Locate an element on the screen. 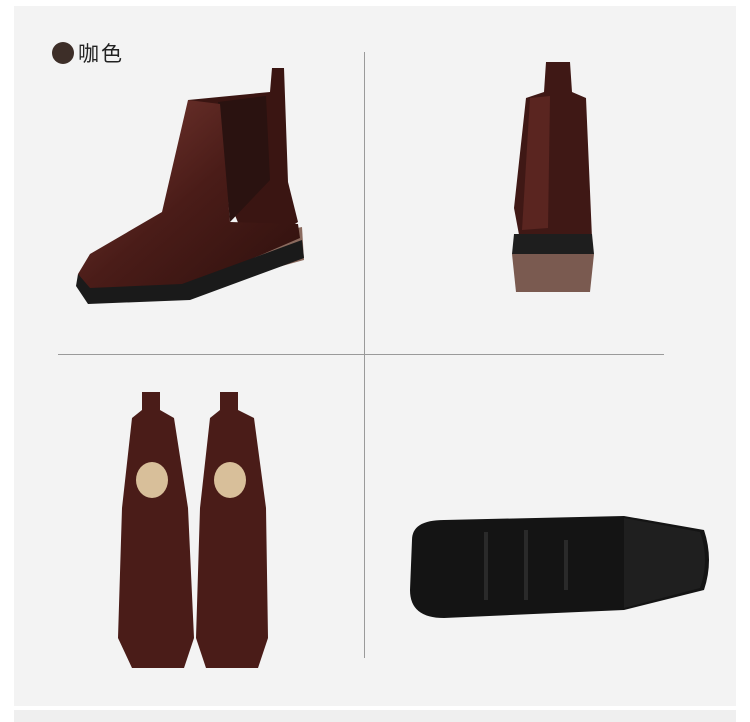  vertical-divider is located at coordinates (364, 355).